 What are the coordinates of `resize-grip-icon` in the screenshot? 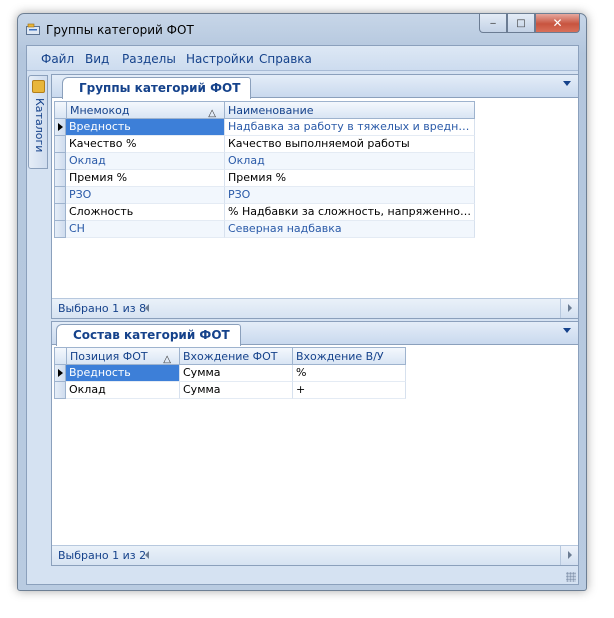 It's located at (571, 577).